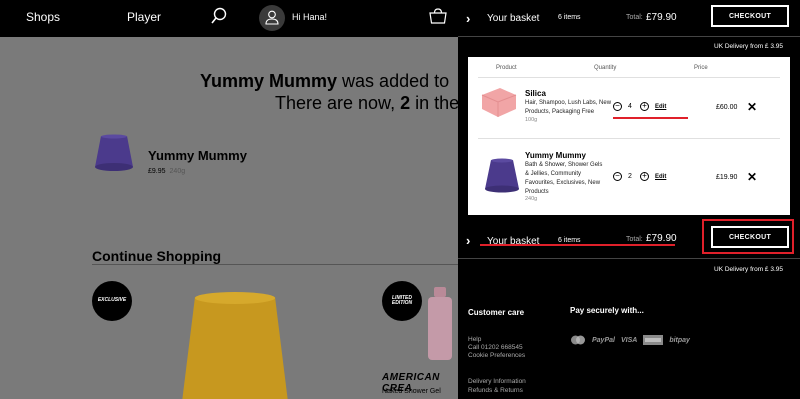  Describe the element at coordinates (402, 301) in the screenshot. I see `limited-edition-badge: LIMITED EDITION` at that location.